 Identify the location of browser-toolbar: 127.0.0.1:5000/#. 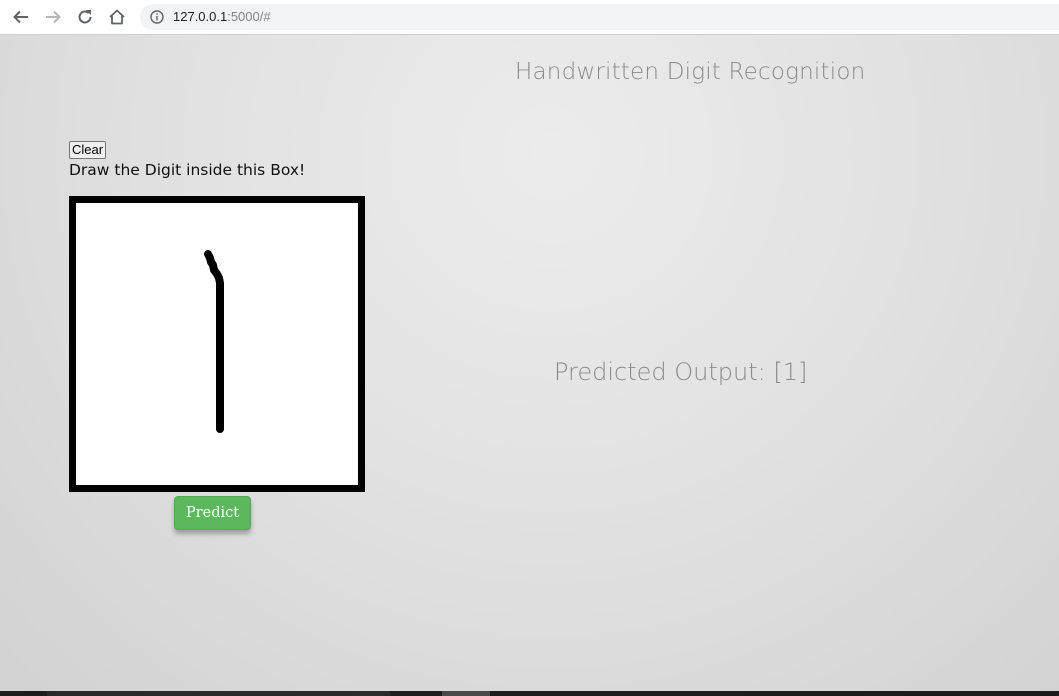
(529, 17).